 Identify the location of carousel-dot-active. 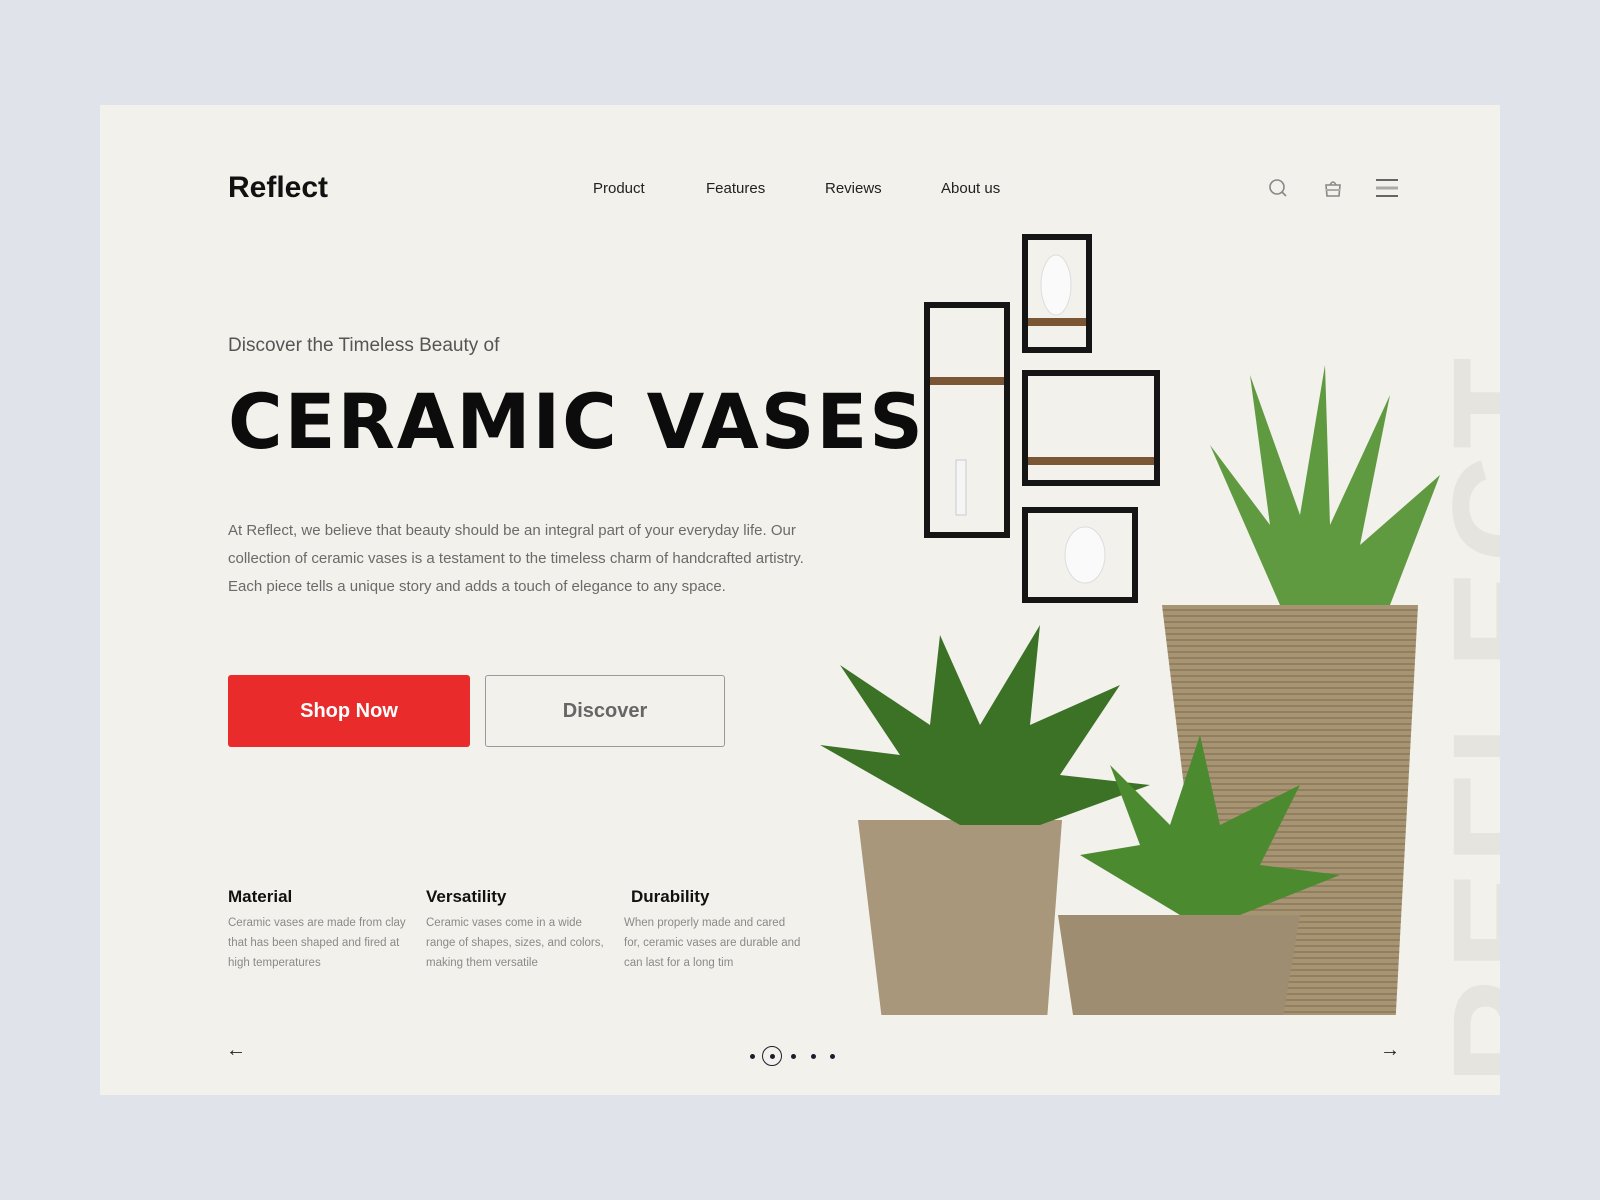
(772, 1056).